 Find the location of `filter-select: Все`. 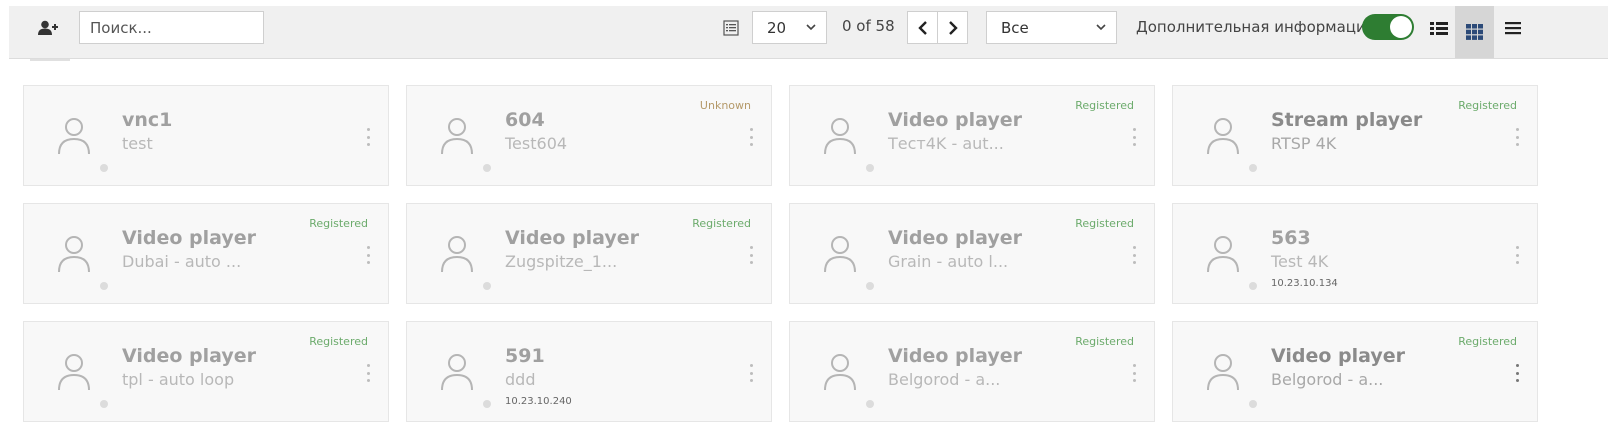

filter-select: Все is located at coordinates (1051, 27).